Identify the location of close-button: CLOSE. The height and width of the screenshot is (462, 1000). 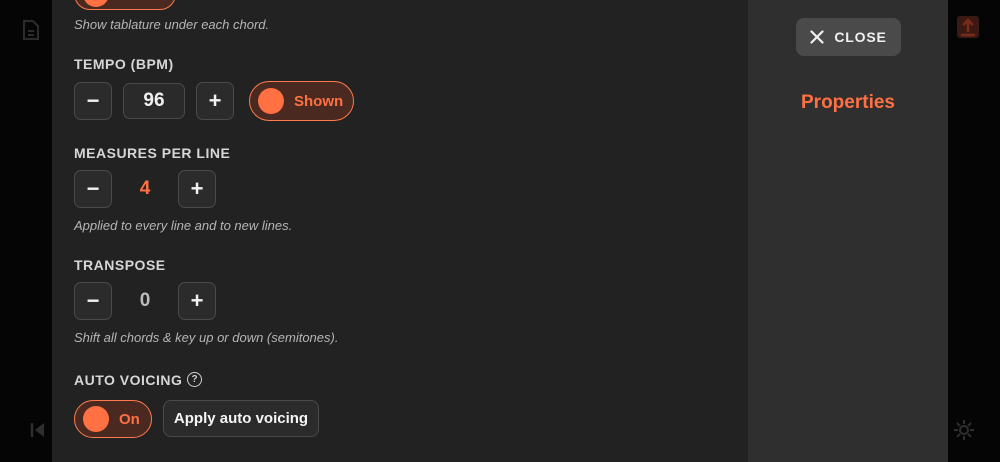
(848, 37).